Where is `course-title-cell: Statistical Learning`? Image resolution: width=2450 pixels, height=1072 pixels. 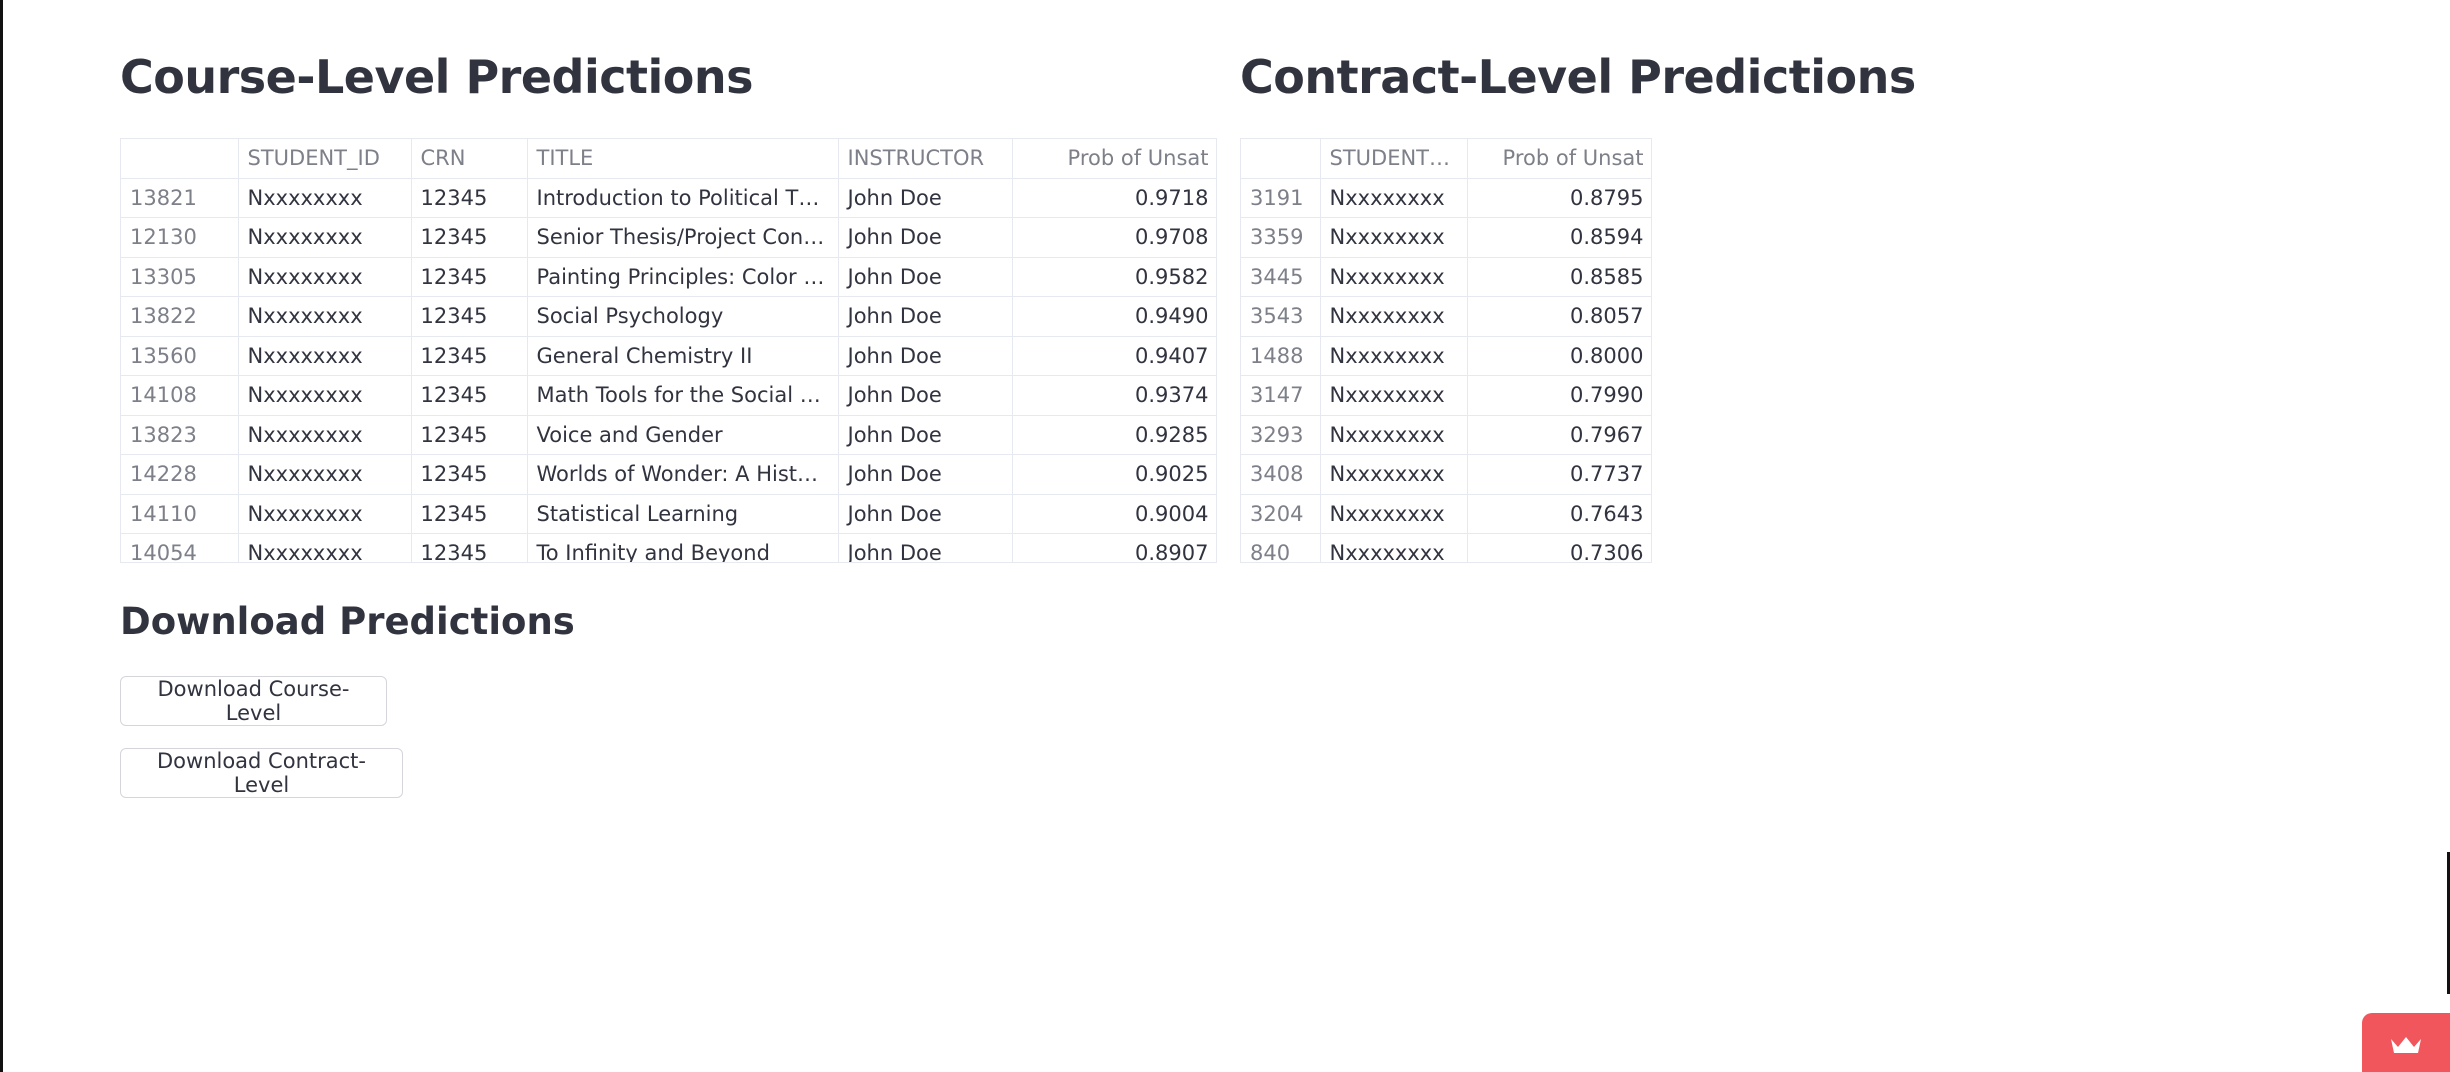
course-title-cell: Statistical Learning is located at coordinates (683, 514).